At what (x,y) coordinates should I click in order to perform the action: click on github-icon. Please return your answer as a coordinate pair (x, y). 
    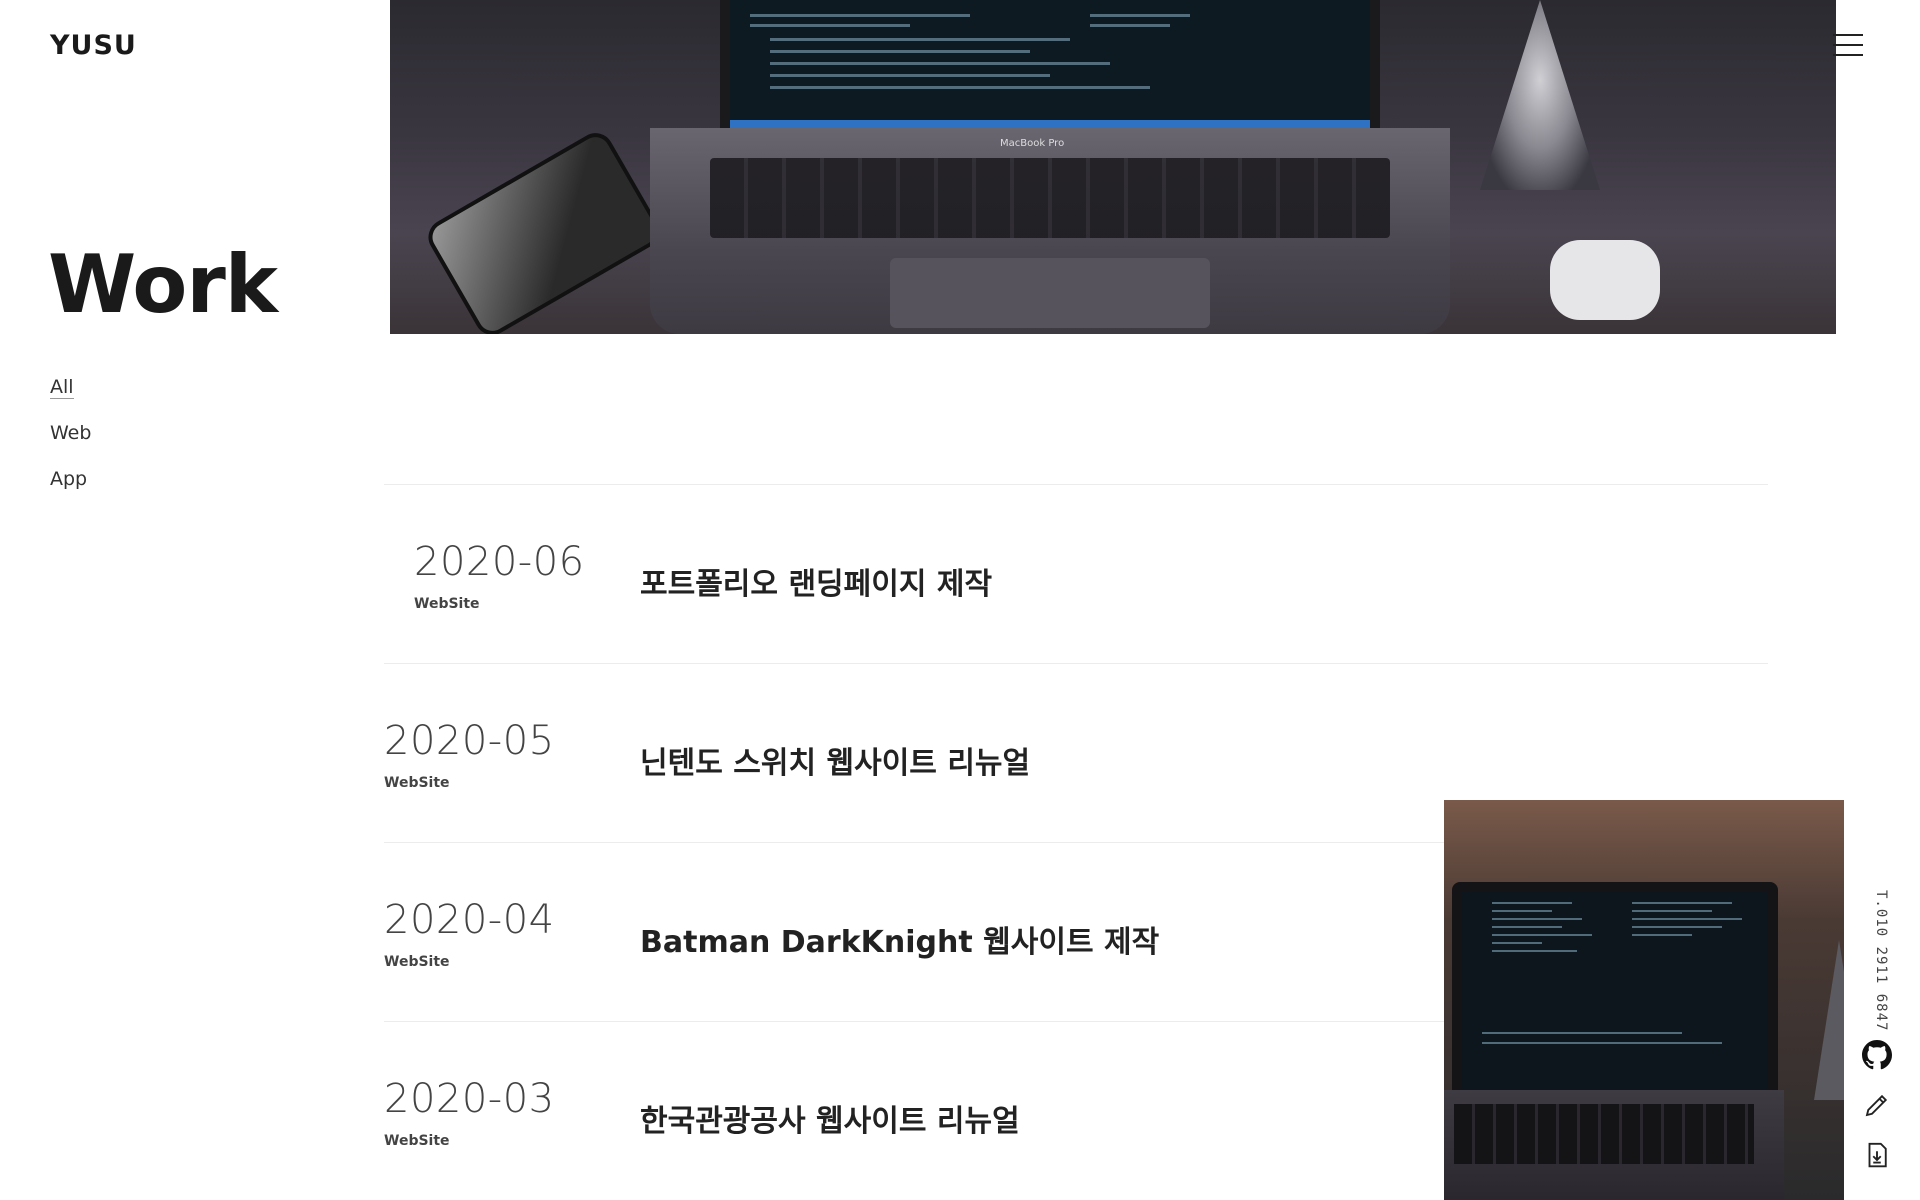
    Looking at the image, I should click on (1877, 1055).